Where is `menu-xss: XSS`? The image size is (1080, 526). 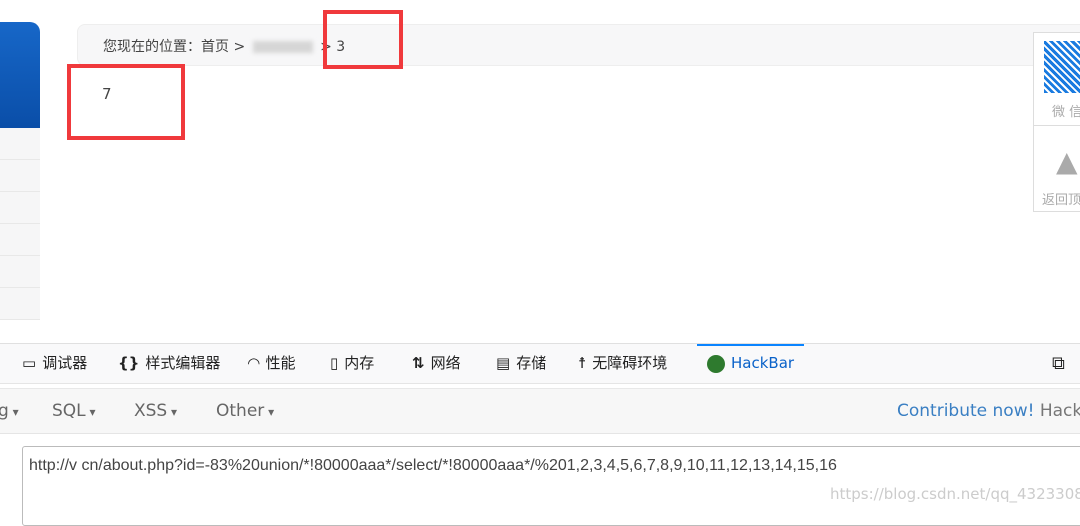 menu-xss: XSS is located at coordinates (155, 411).